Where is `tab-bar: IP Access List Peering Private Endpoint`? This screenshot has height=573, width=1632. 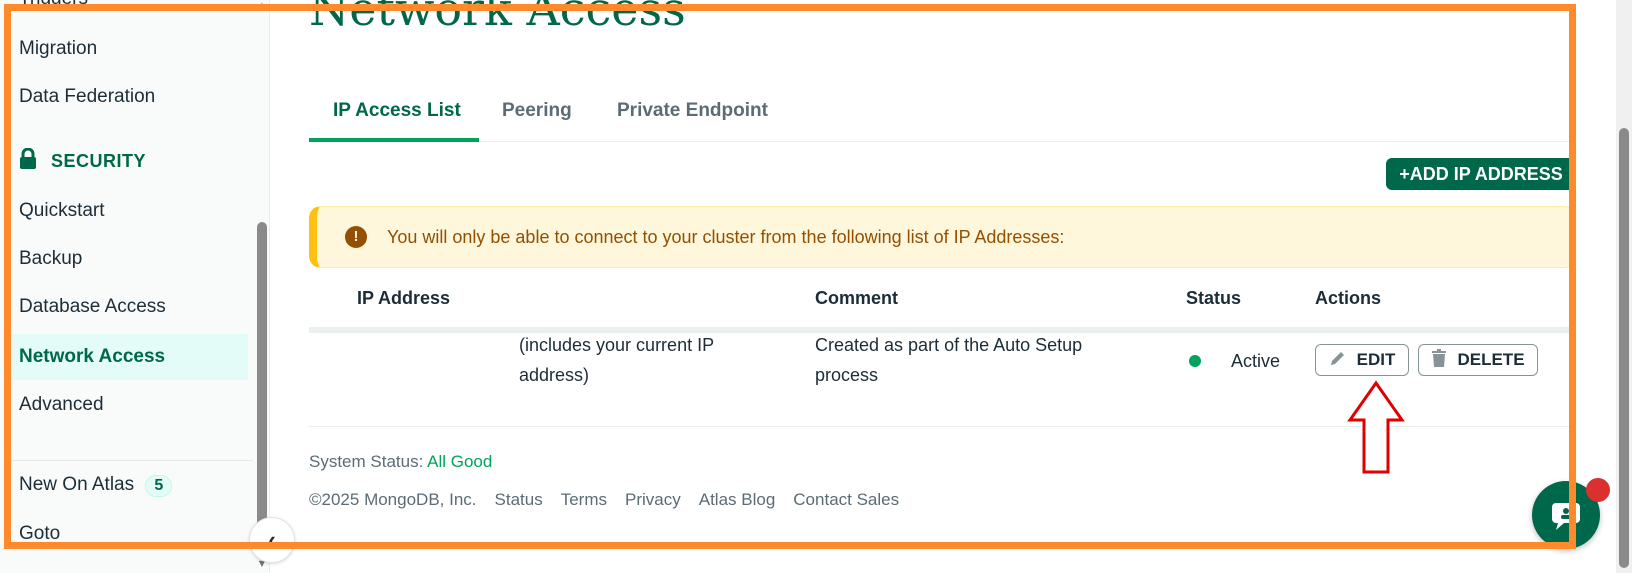 tab-bar: IP Access List Peering Private Endpoint is located at coordinates (941, 118).